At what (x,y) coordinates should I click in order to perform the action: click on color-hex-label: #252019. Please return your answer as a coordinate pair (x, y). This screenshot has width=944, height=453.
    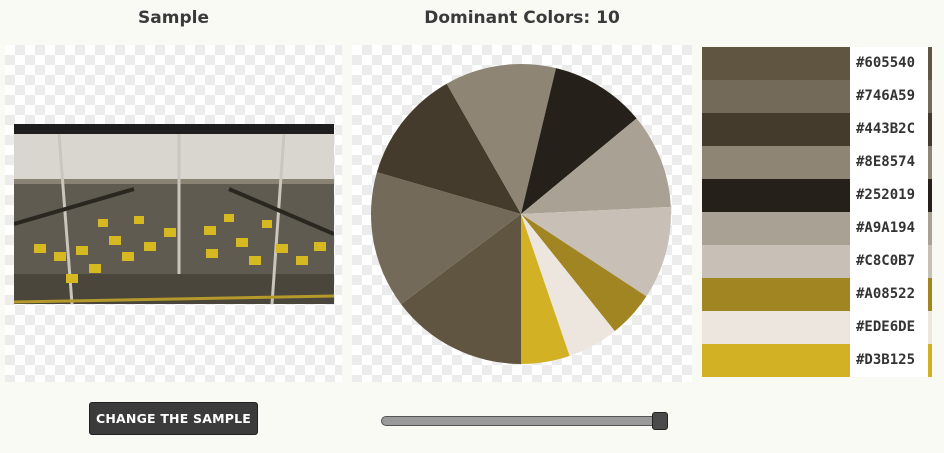
    Looking at the image, I should click on (889, 195).